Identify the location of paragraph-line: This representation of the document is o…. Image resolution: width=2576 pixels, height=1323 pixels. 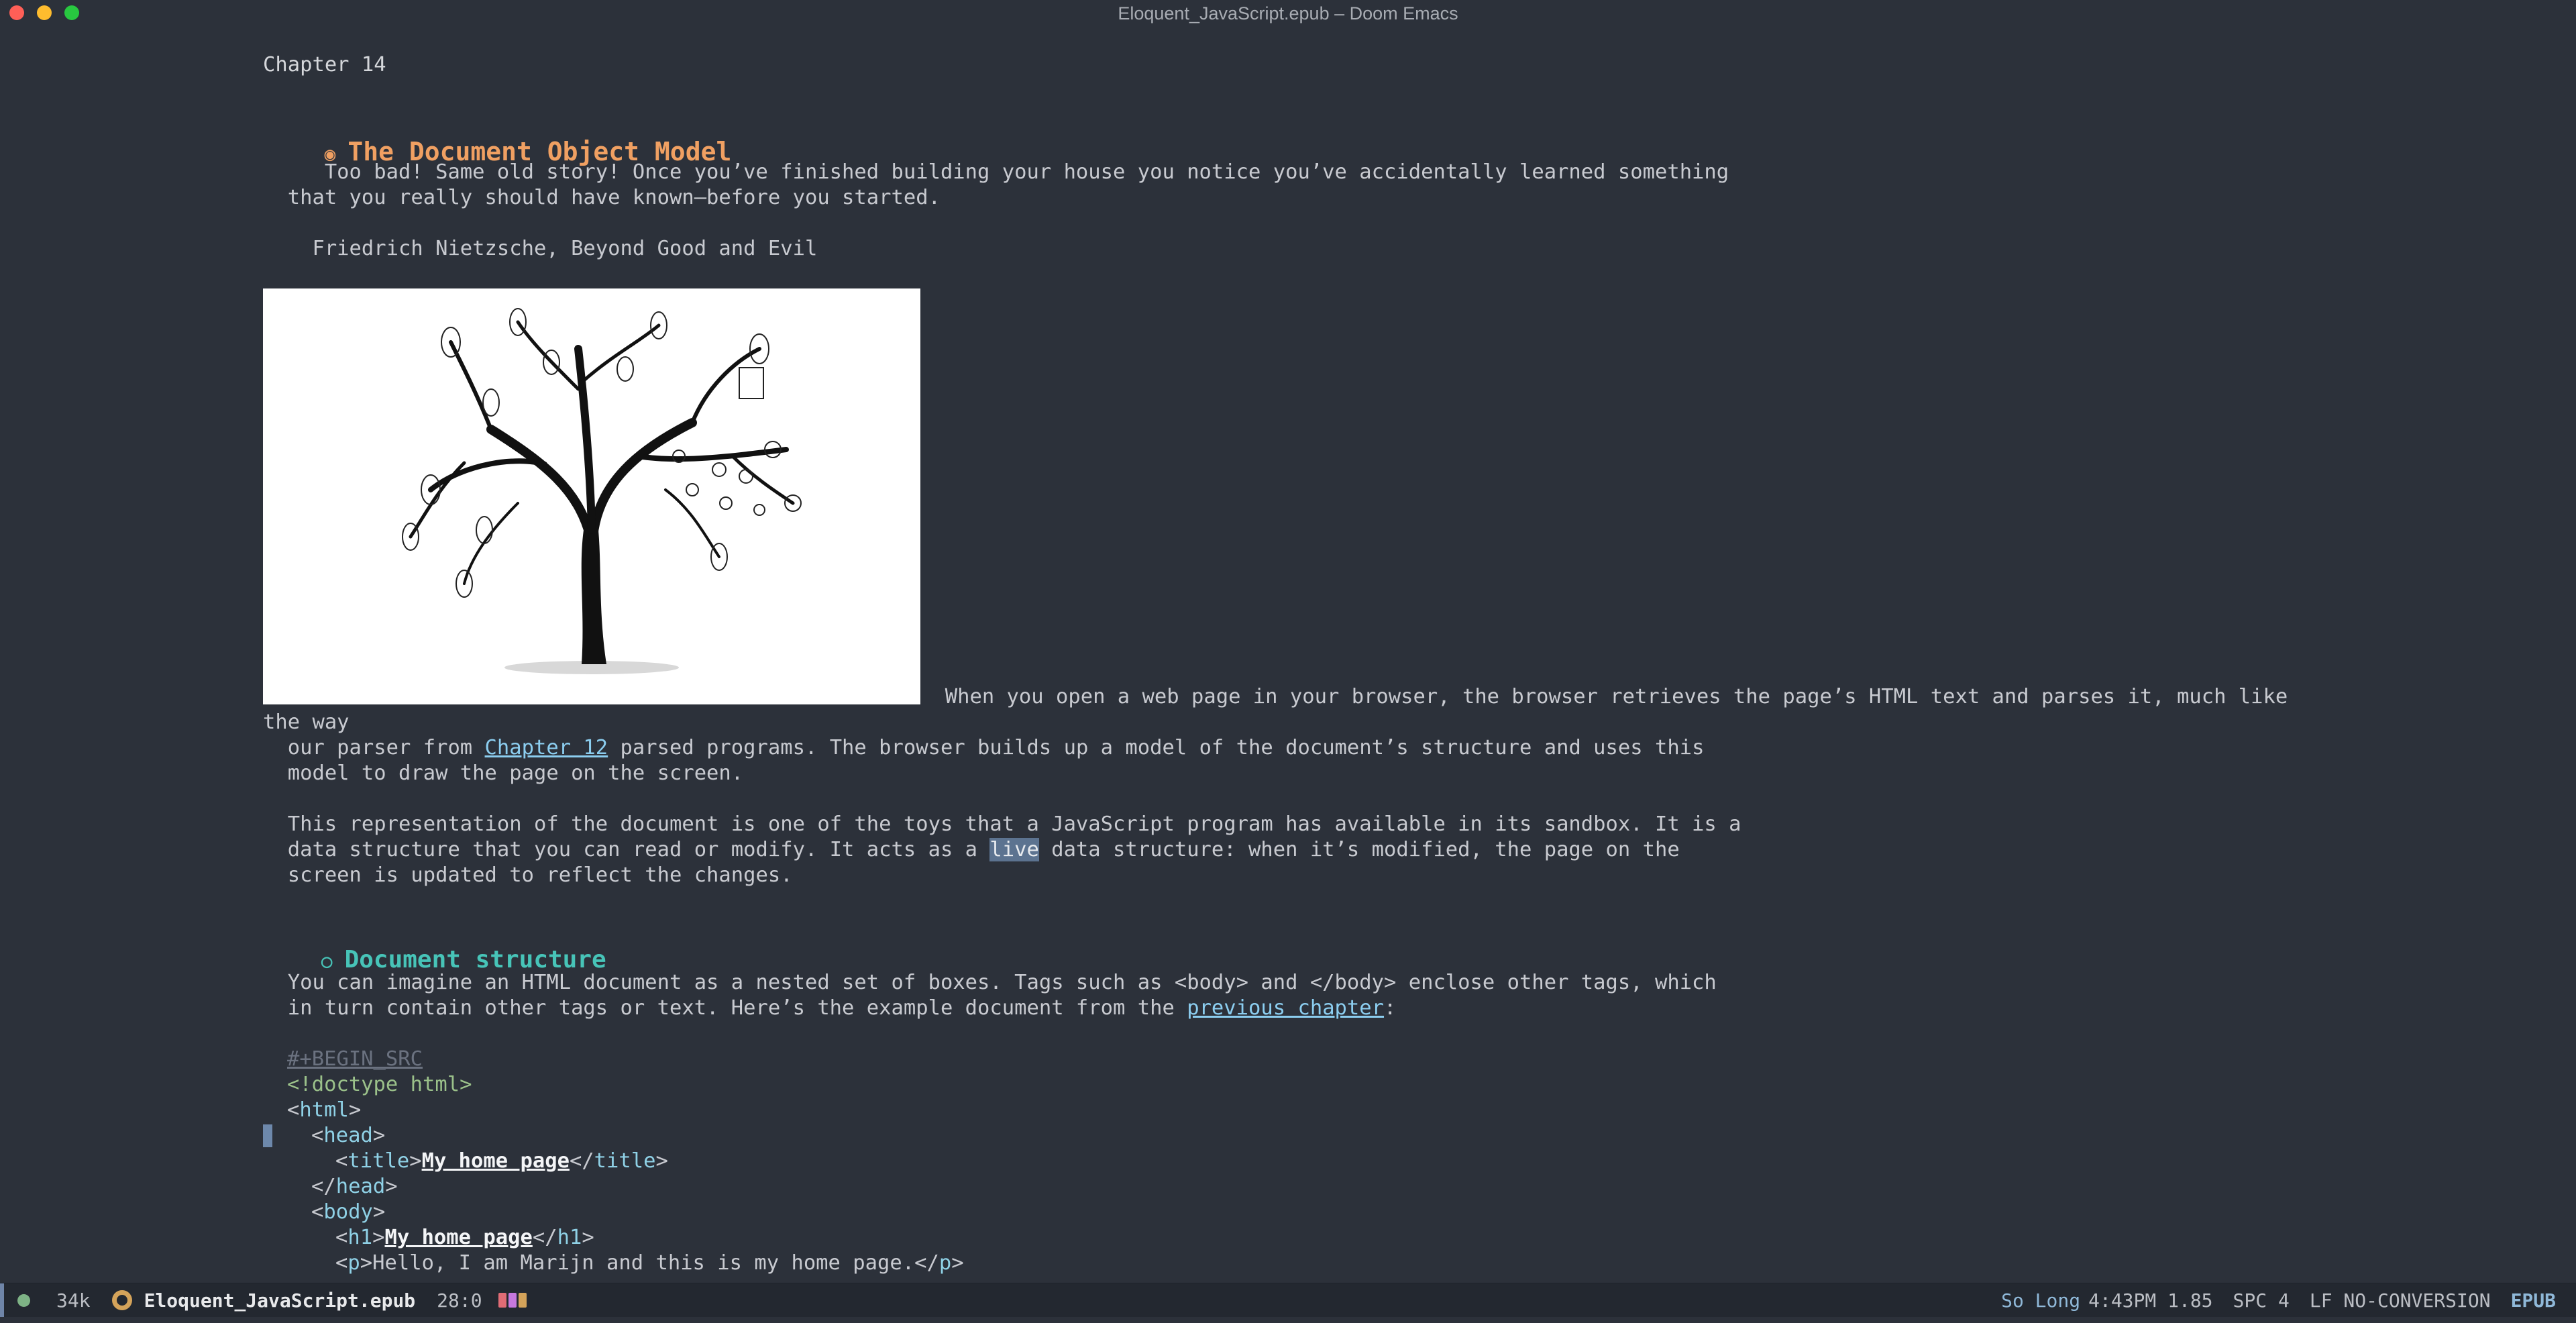
(1002, 824).